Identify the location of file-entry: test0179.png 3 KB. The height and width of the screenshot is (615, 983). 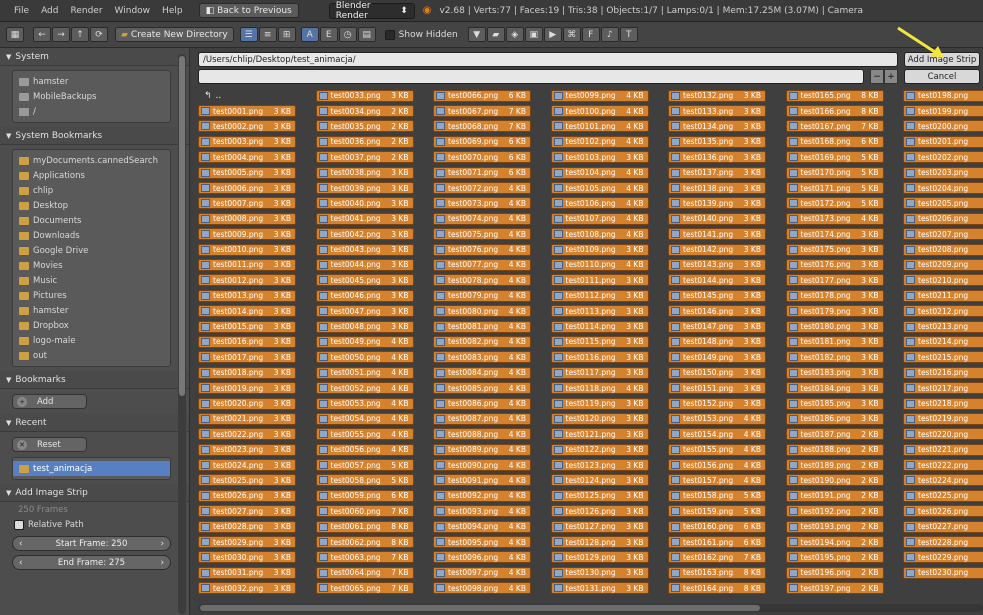
(840, 310).